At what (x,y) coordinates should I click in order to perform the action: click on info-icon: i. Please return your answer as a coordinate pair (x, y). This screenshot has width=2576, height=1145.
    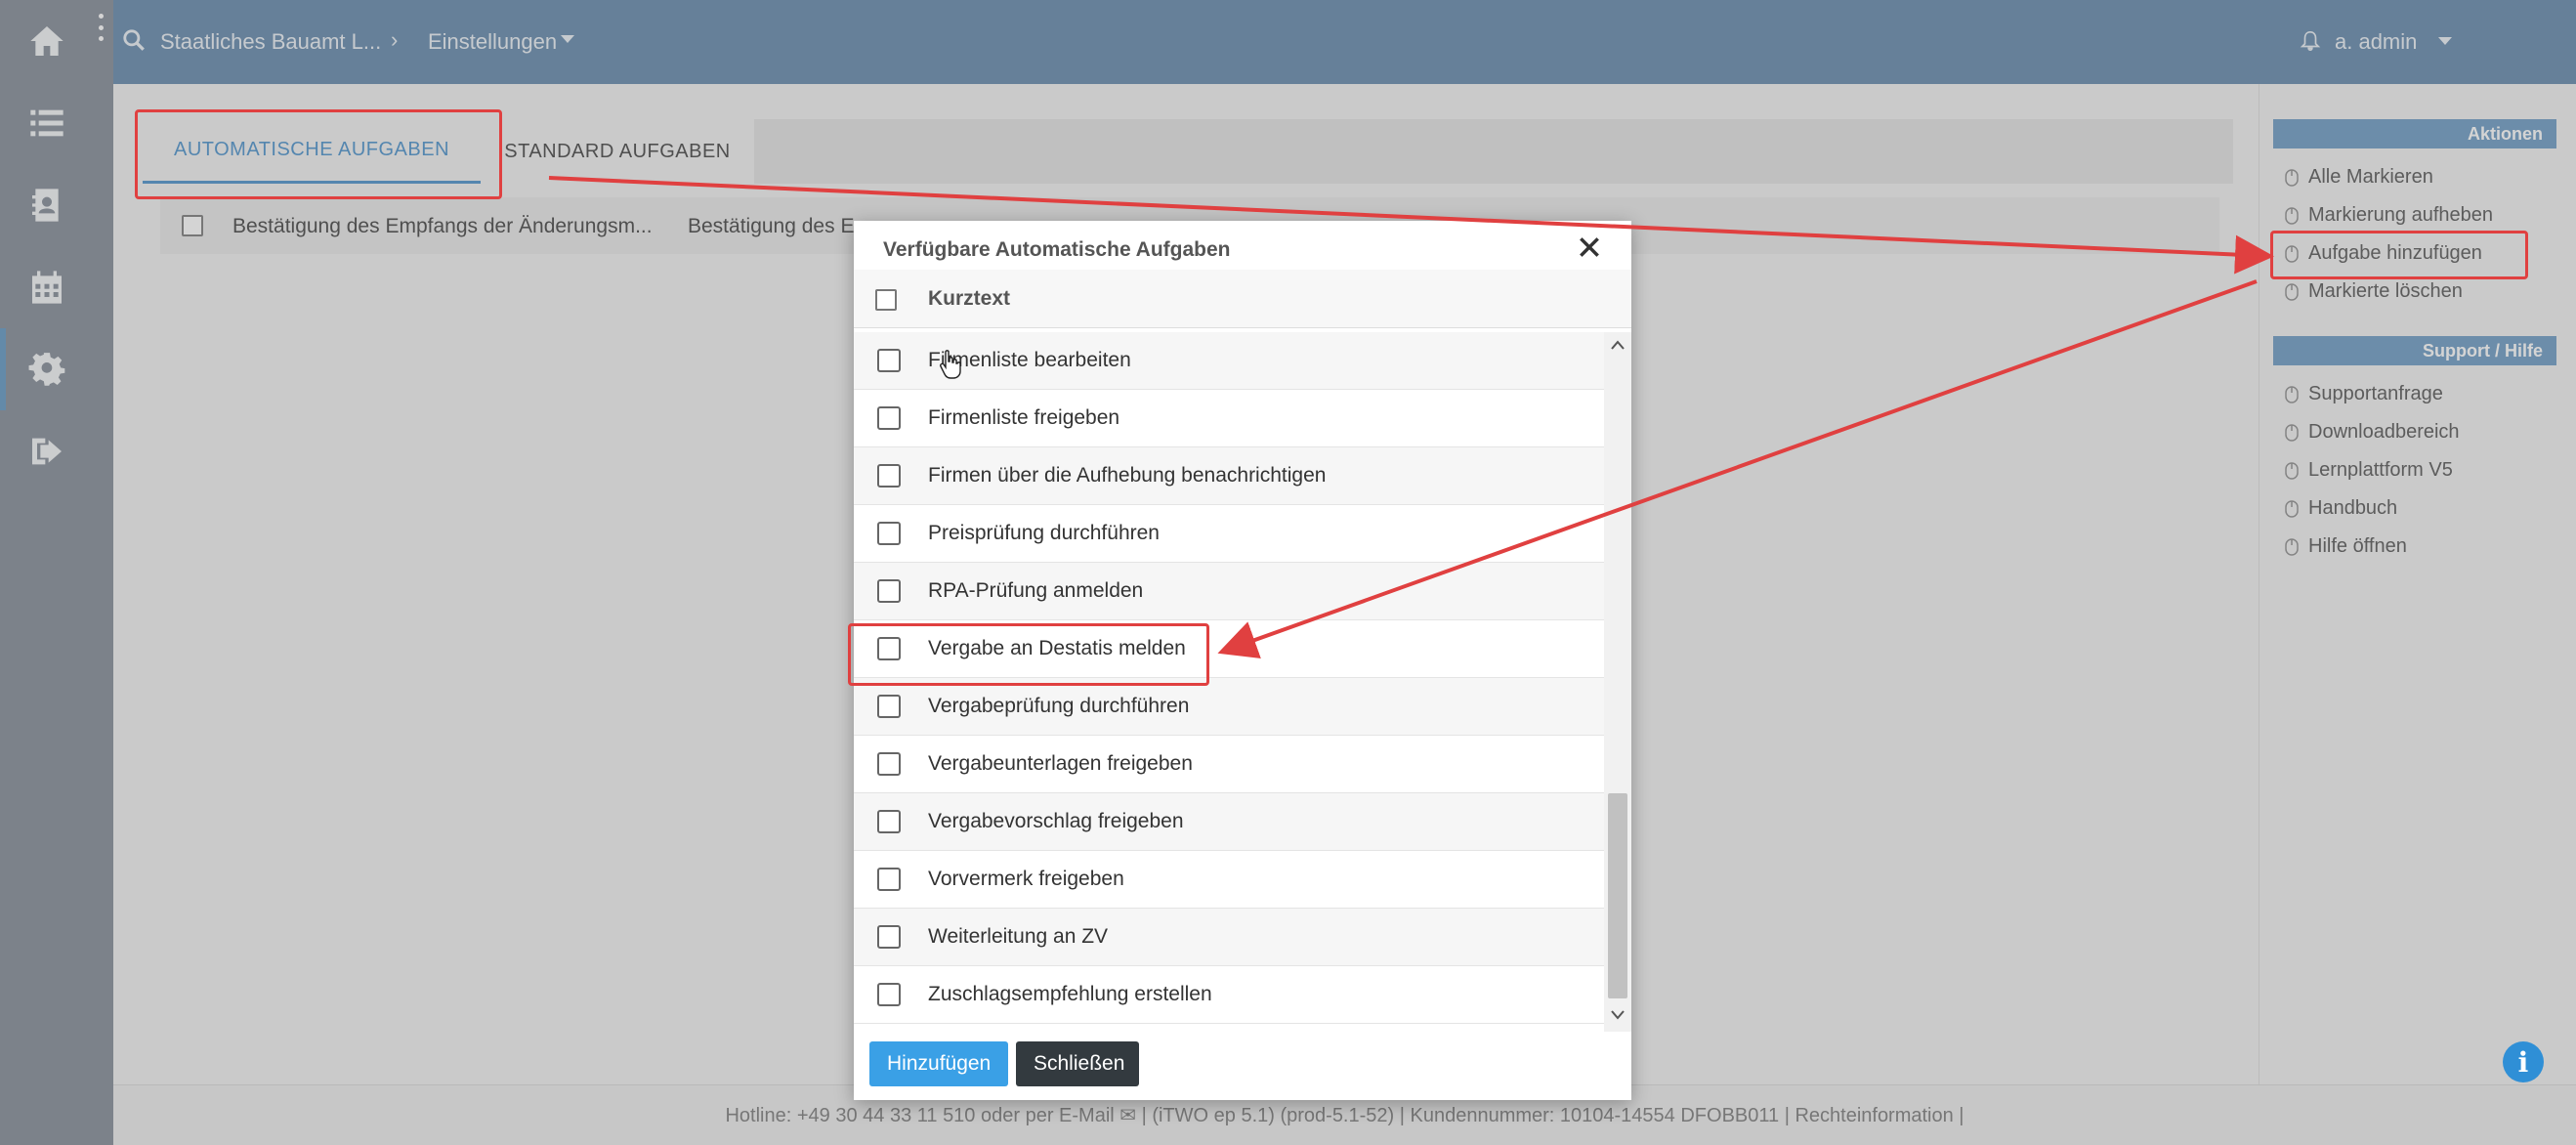
    Looking at the image, I should click on (2523, 1062).